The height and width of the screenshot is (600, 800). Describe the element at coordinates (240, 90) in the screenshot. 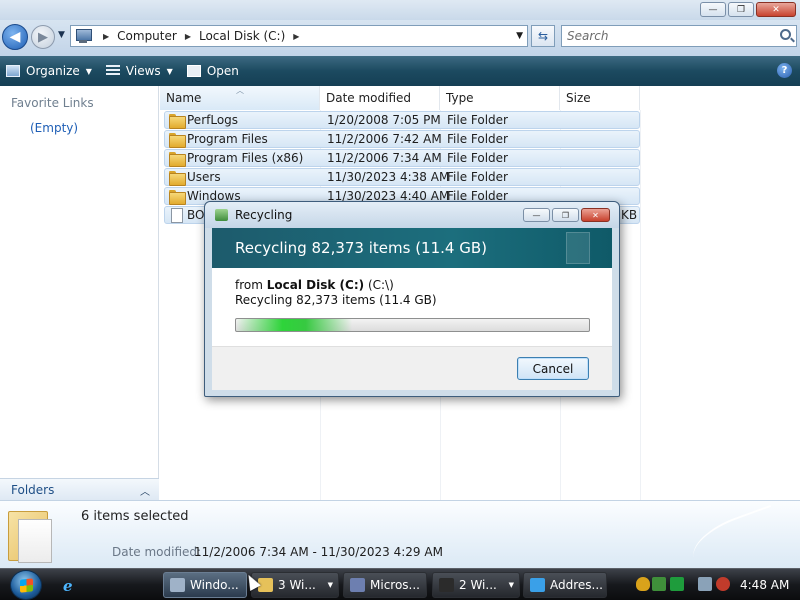

I see `sort-ascending-icon: ︿` at that location.